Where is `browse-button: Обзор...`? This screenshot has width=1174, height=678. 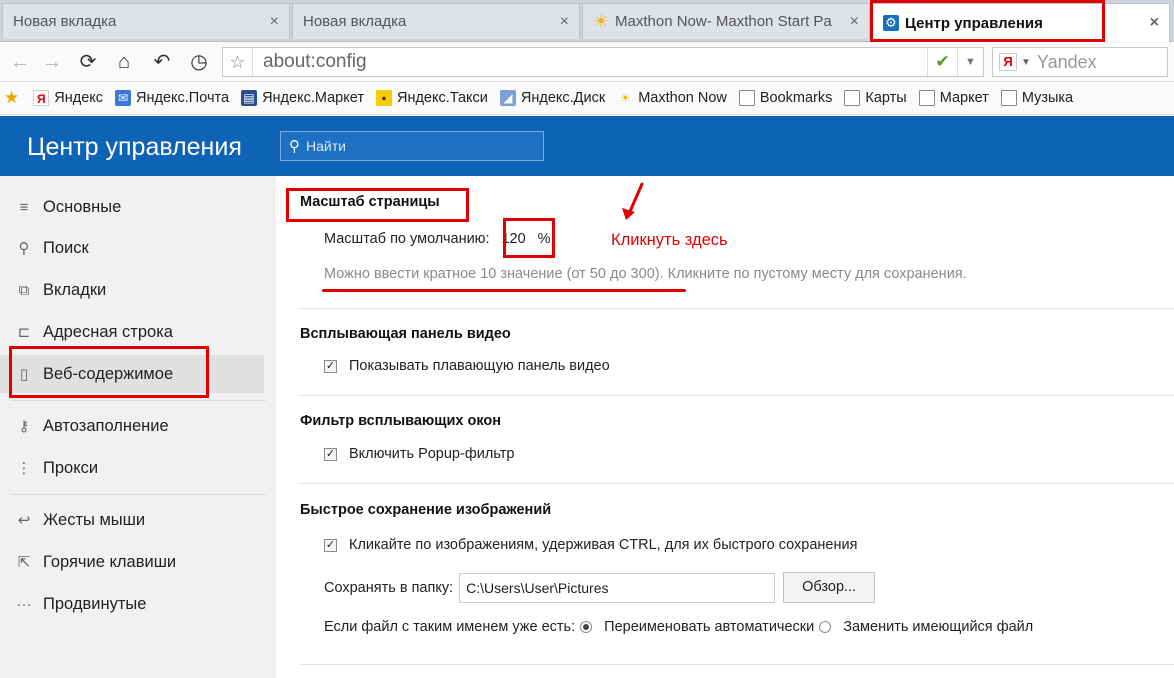
browse-button: Обзор... is located at coordinates (829, 587).